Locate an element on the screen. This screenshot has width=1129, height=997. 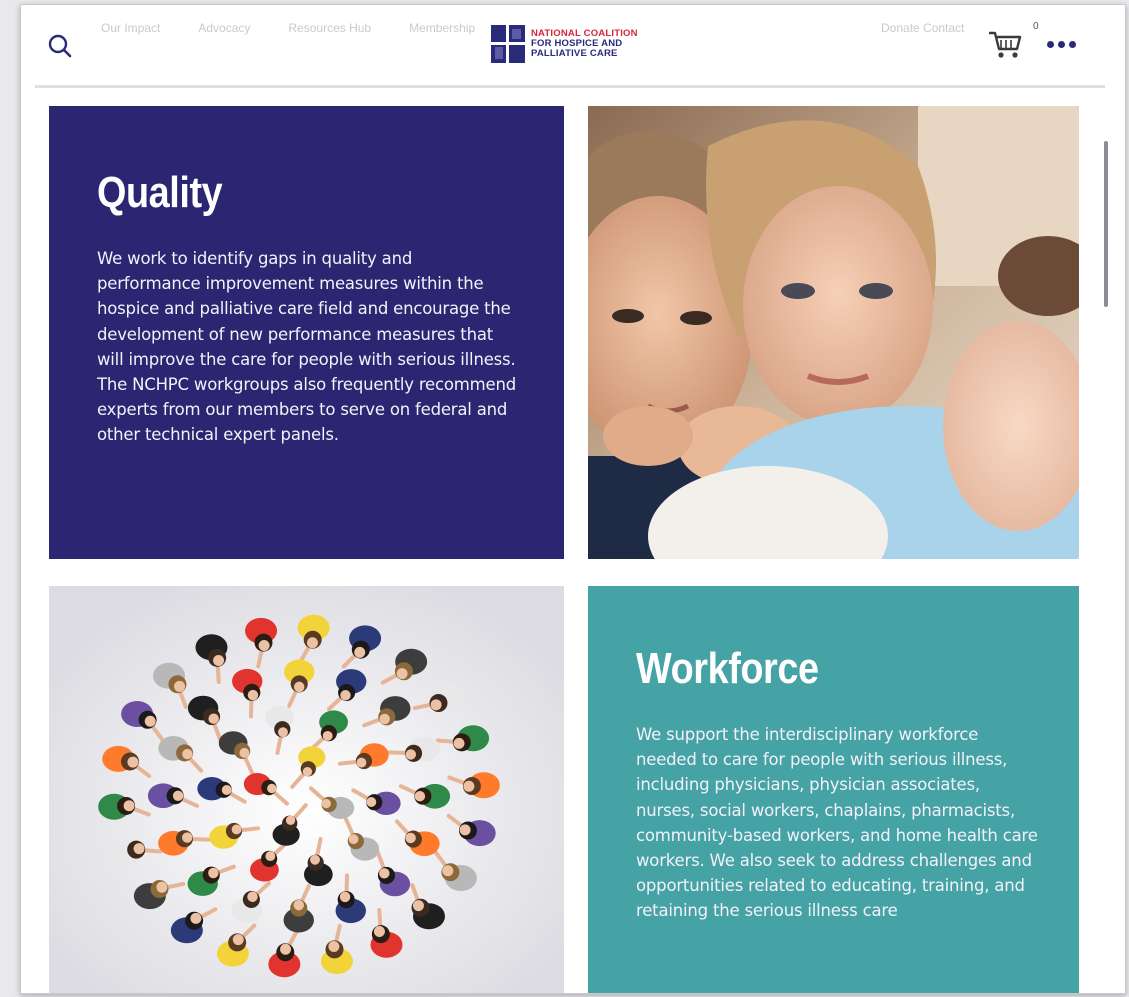
nav-item: Resources Hub is located at coordinates (329, 28).